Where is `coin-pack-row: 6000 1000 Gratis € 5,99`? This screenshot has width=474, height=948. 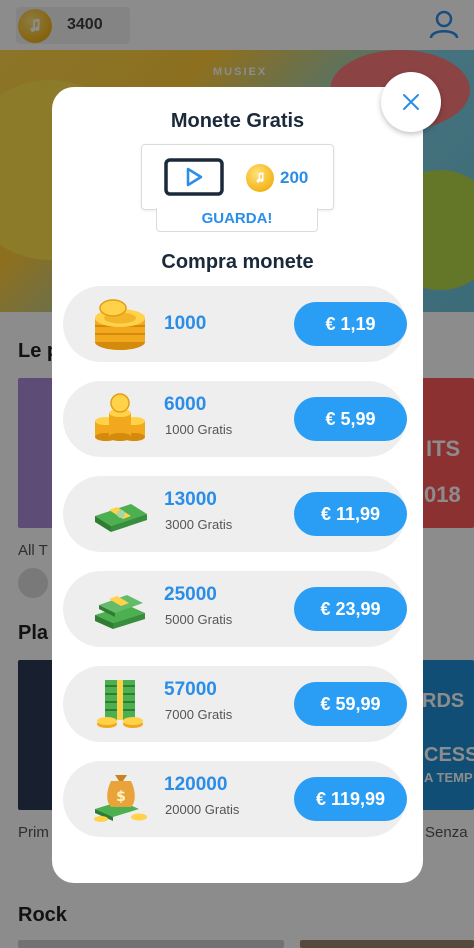
coin-pack-row: 6000 1000 Gratis € 5,99 is located at coordinates (235, 419).